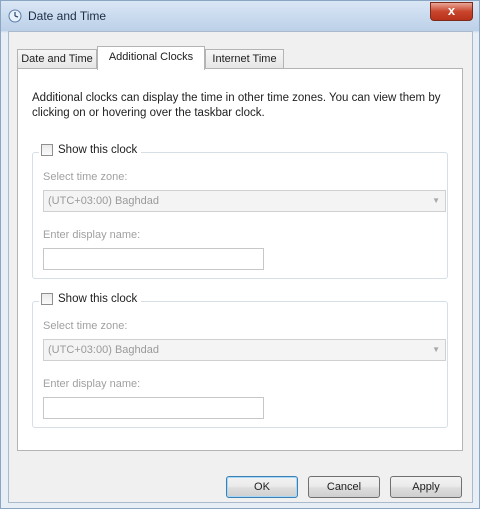  Describe the element at coordinates (426, 487) in the screenshot. I see `apply-button: Apply` at that location.